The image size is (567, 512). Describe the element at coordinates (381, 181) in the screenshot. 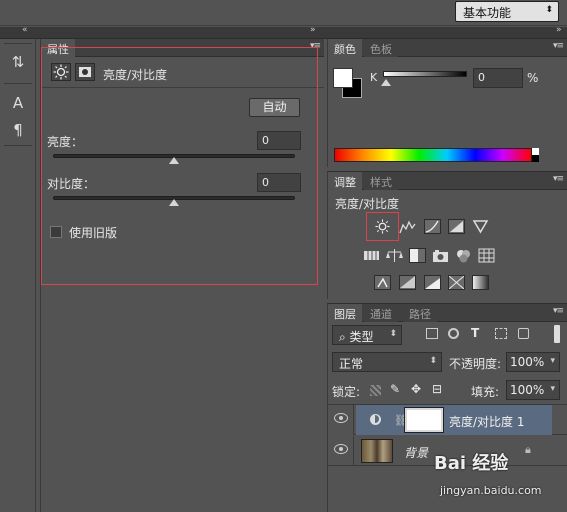

I see `tab-styles: 样式` at that location.